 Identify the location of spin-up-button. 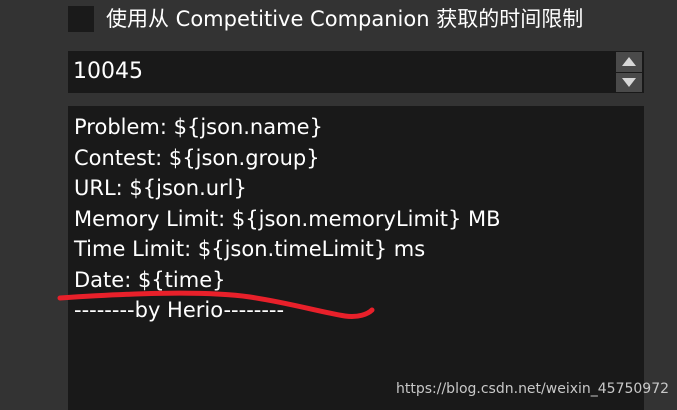
(629, 62).